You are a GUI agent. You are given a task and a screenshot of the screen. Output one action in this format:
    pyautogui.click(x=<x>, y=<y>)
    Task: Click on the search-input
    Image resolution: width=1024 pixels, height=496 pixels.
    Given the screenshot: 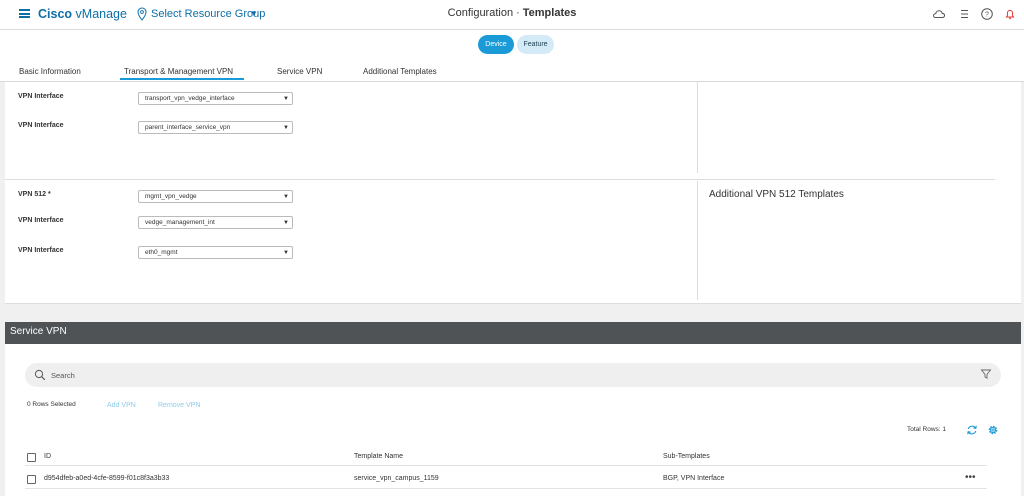 What is the action you would take?
    pyautogui.click(x=513, y=375)
    